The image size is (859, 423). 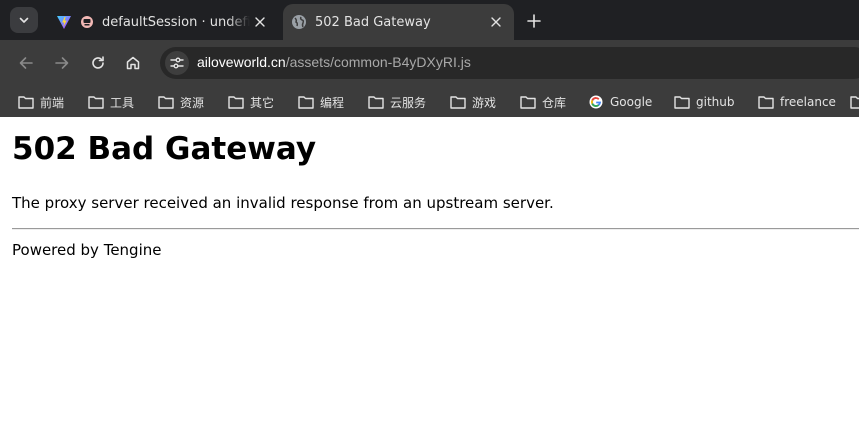 I want to click on bookmark-folder-repos: 仓库, so click(x=543, y=102).